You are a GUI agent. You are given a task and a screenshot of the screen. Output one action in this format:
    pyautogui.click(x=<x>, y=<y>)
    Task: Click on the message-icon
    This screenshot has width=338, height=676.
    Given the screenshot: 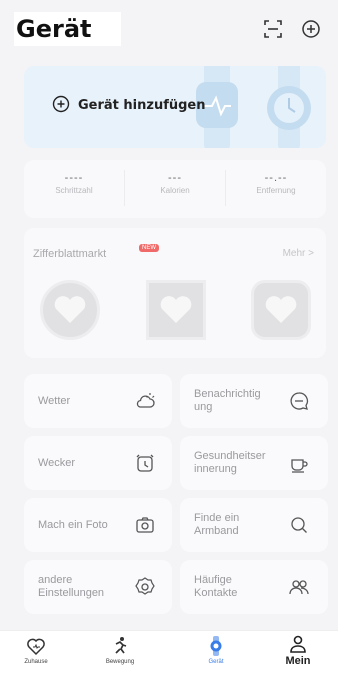 What is the action you would take?
    pyautogui.click(x=299, y=401)
    